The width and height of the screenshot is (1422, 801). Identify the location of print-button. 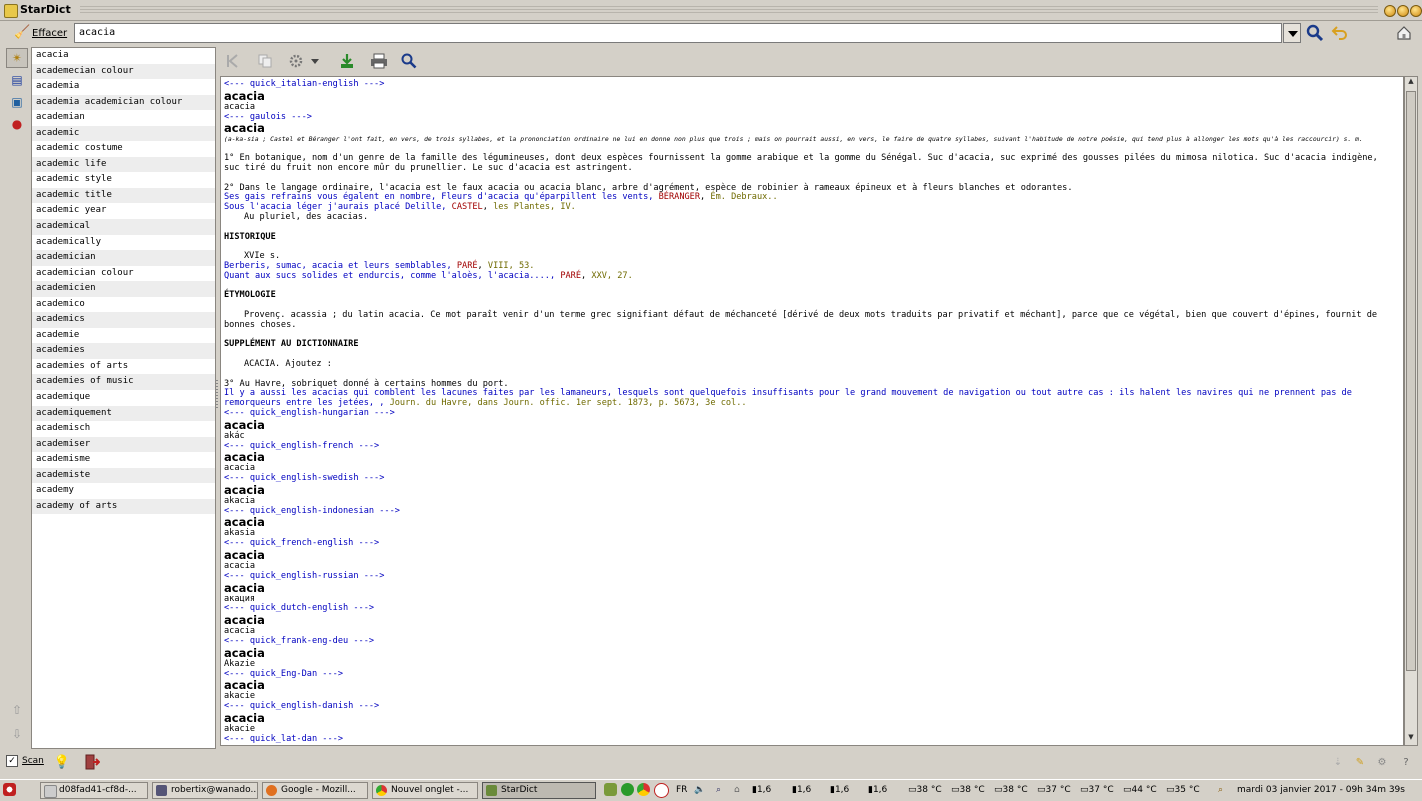
(379, 61).